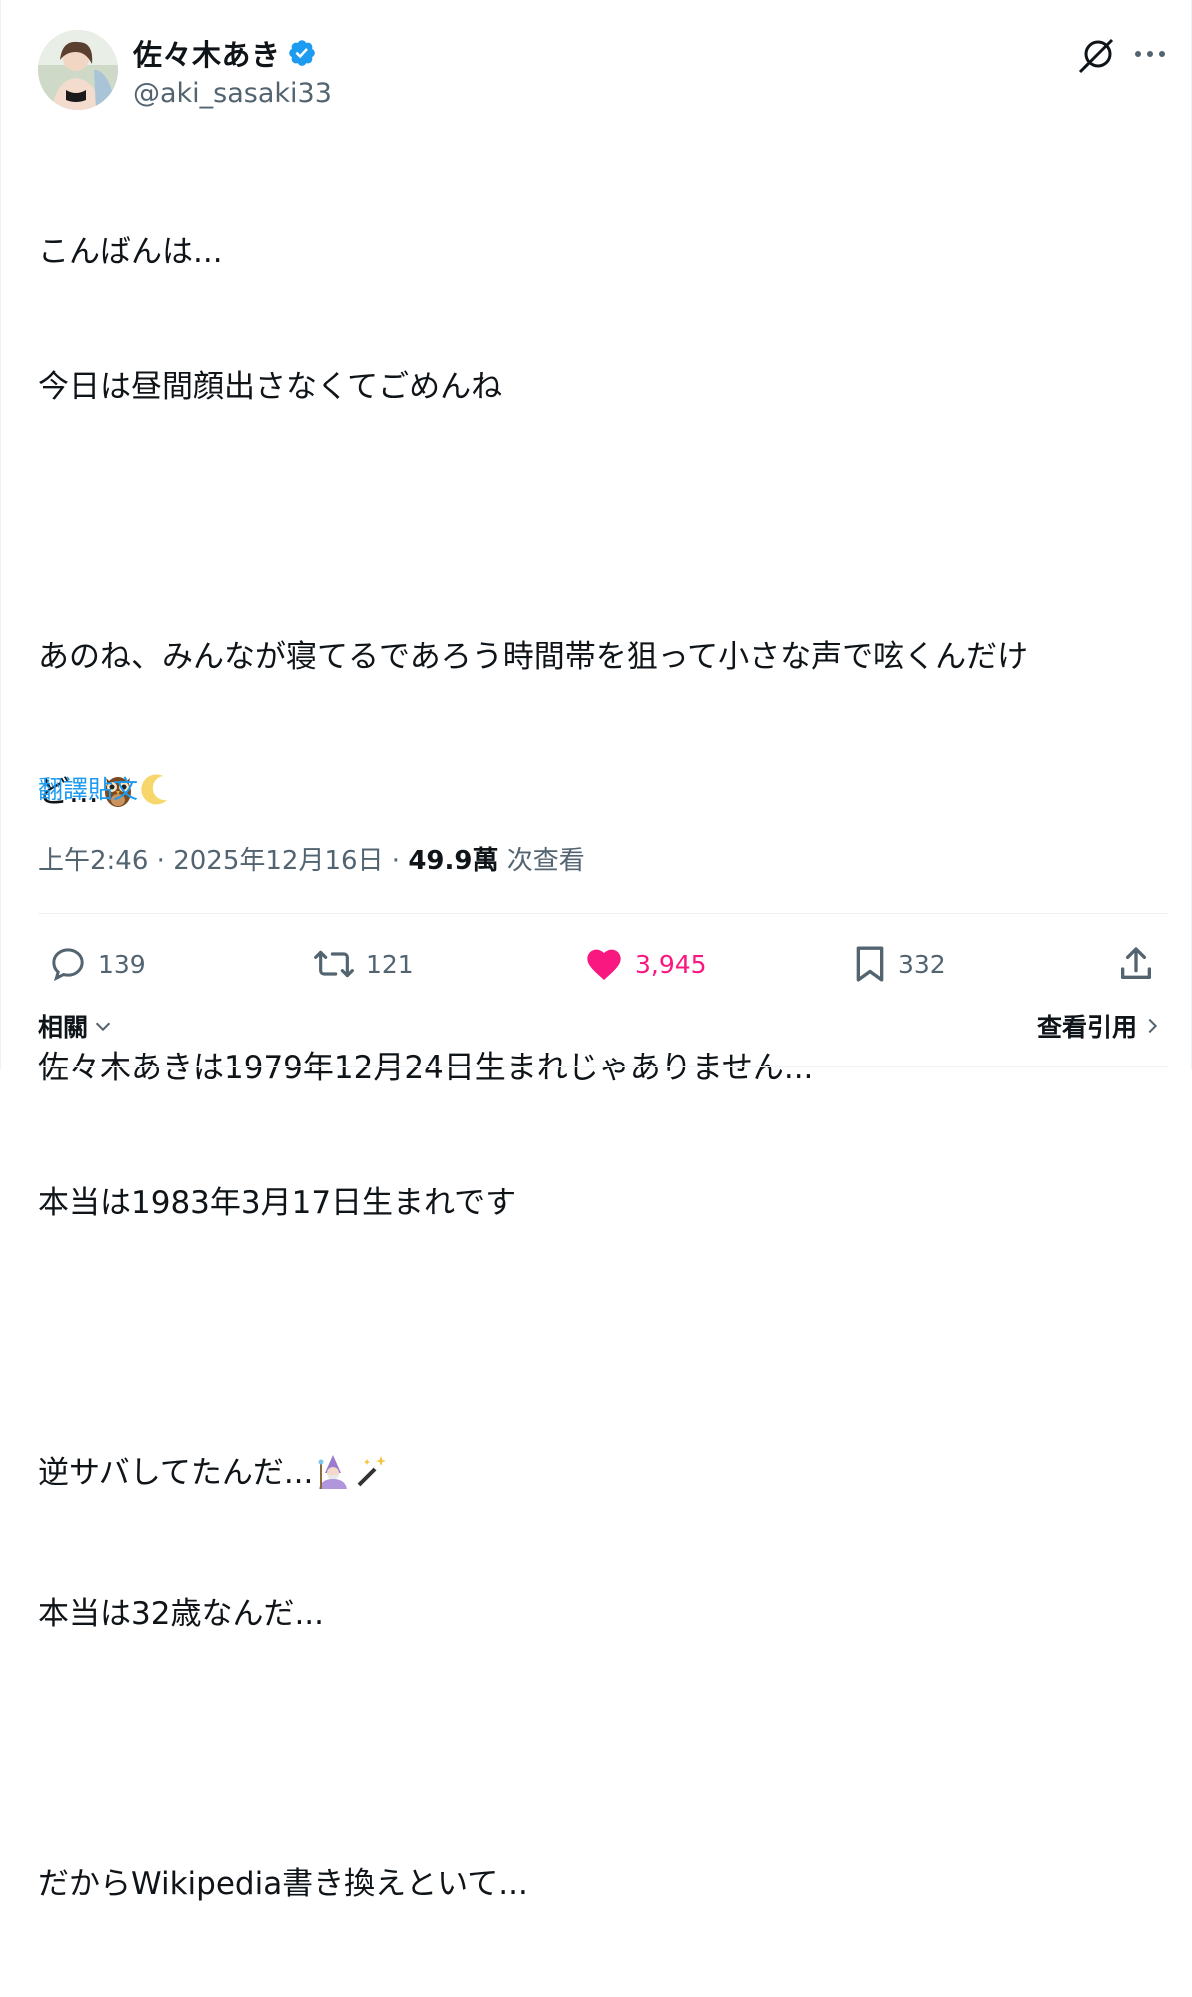 The height and width of the screenshot is (1997, 1192). I want to click on mage-emoji-icon, so click(333, 1477).